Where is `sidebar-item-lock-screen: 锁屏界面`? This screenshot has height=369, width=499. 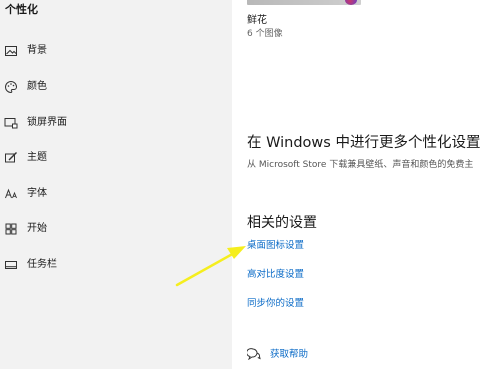
sidebar-item-lock-screen: 锁屏界面 is located at coordinates (116, 123).